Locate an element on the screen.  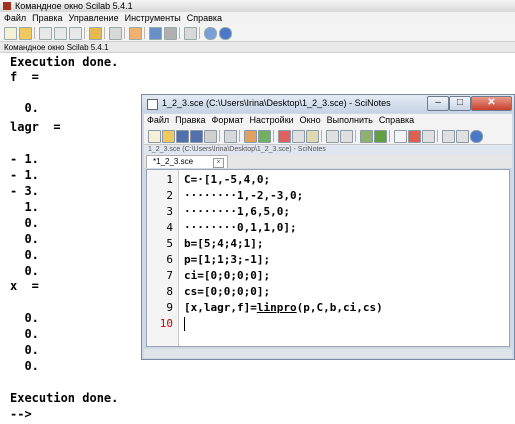
minimize-button: – is located at coordinates (438, 103).